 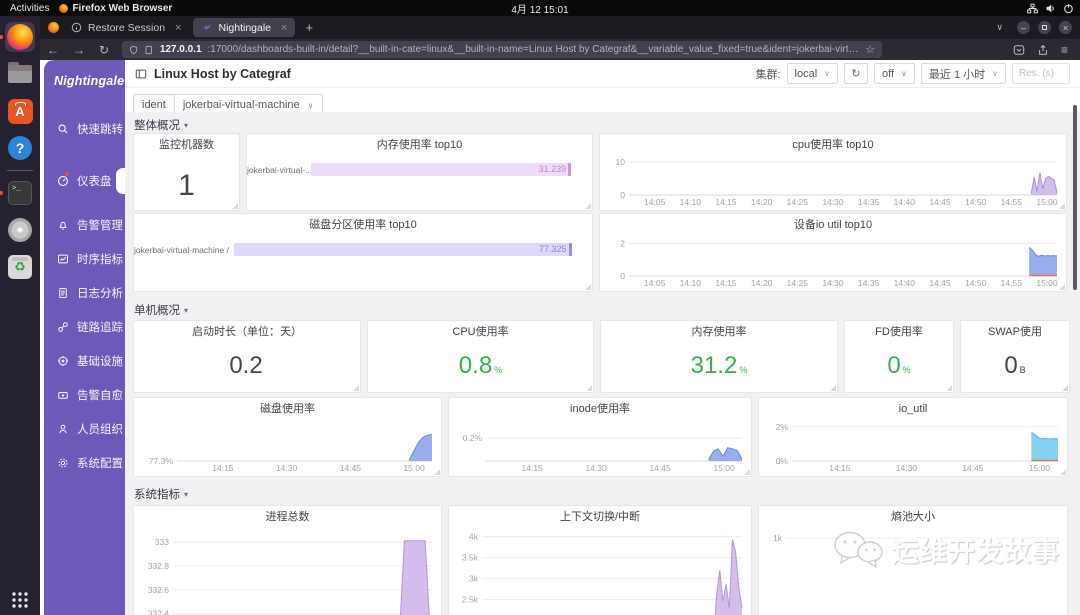 What do you see at coordinates (940, 283) in the screenshot?
I see `svg-text: 14:45` at bounding box center [940, 283].